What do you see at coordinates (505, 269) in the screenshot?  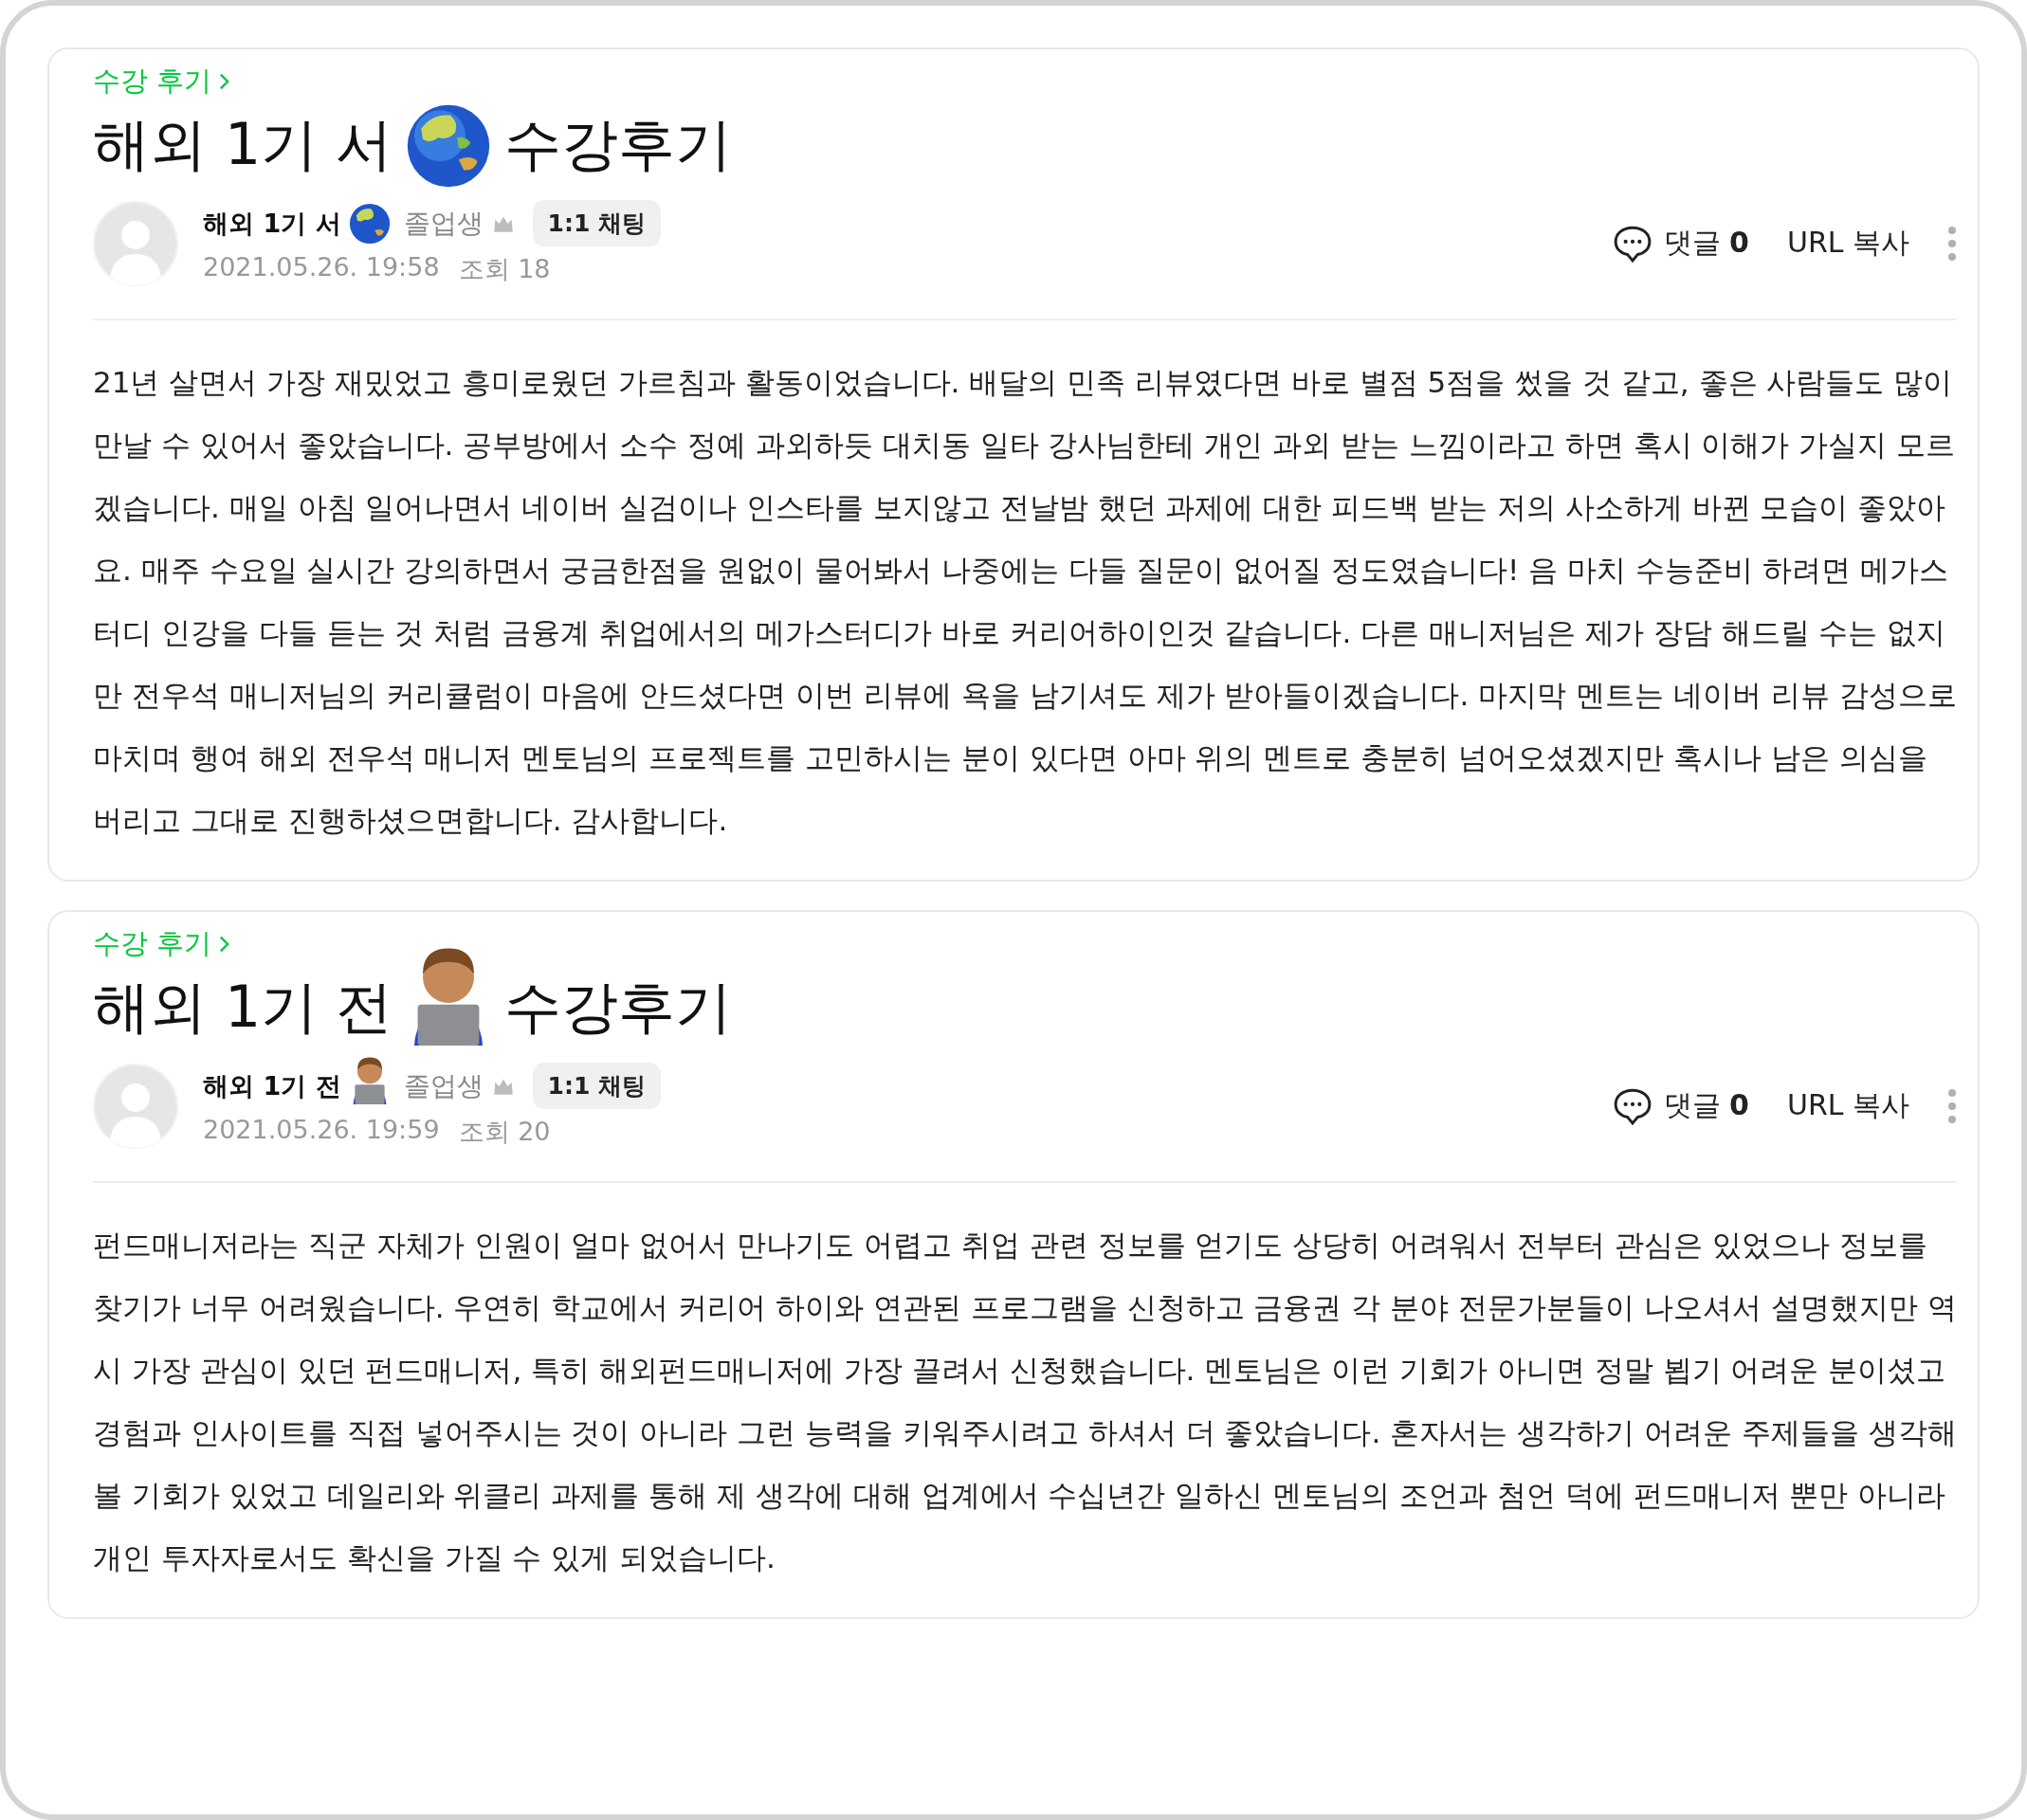 I see `view-count: 조회 18` at bounding box center [505, 269].